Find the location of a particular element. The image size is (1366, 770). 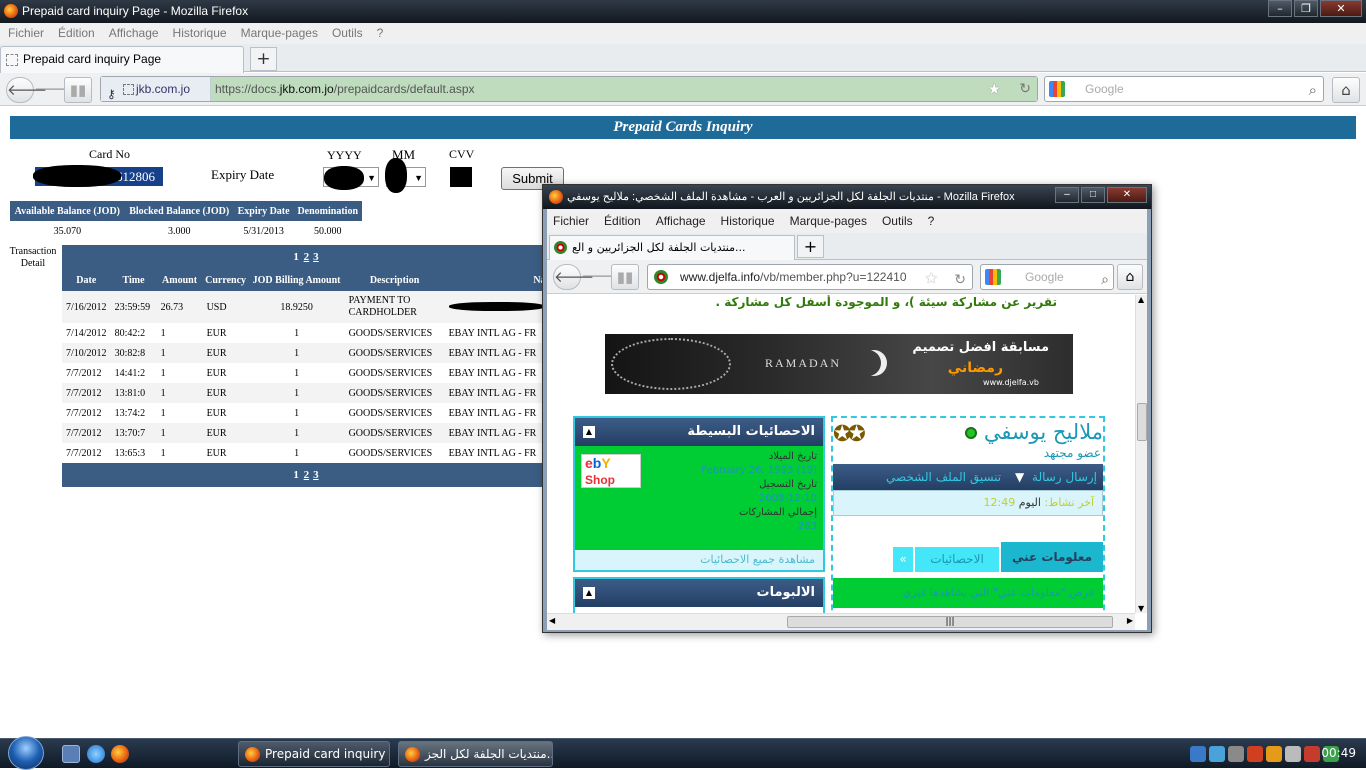

vertical-scrollbar: ▲ ▼ is located at coordinates (1141, 454).